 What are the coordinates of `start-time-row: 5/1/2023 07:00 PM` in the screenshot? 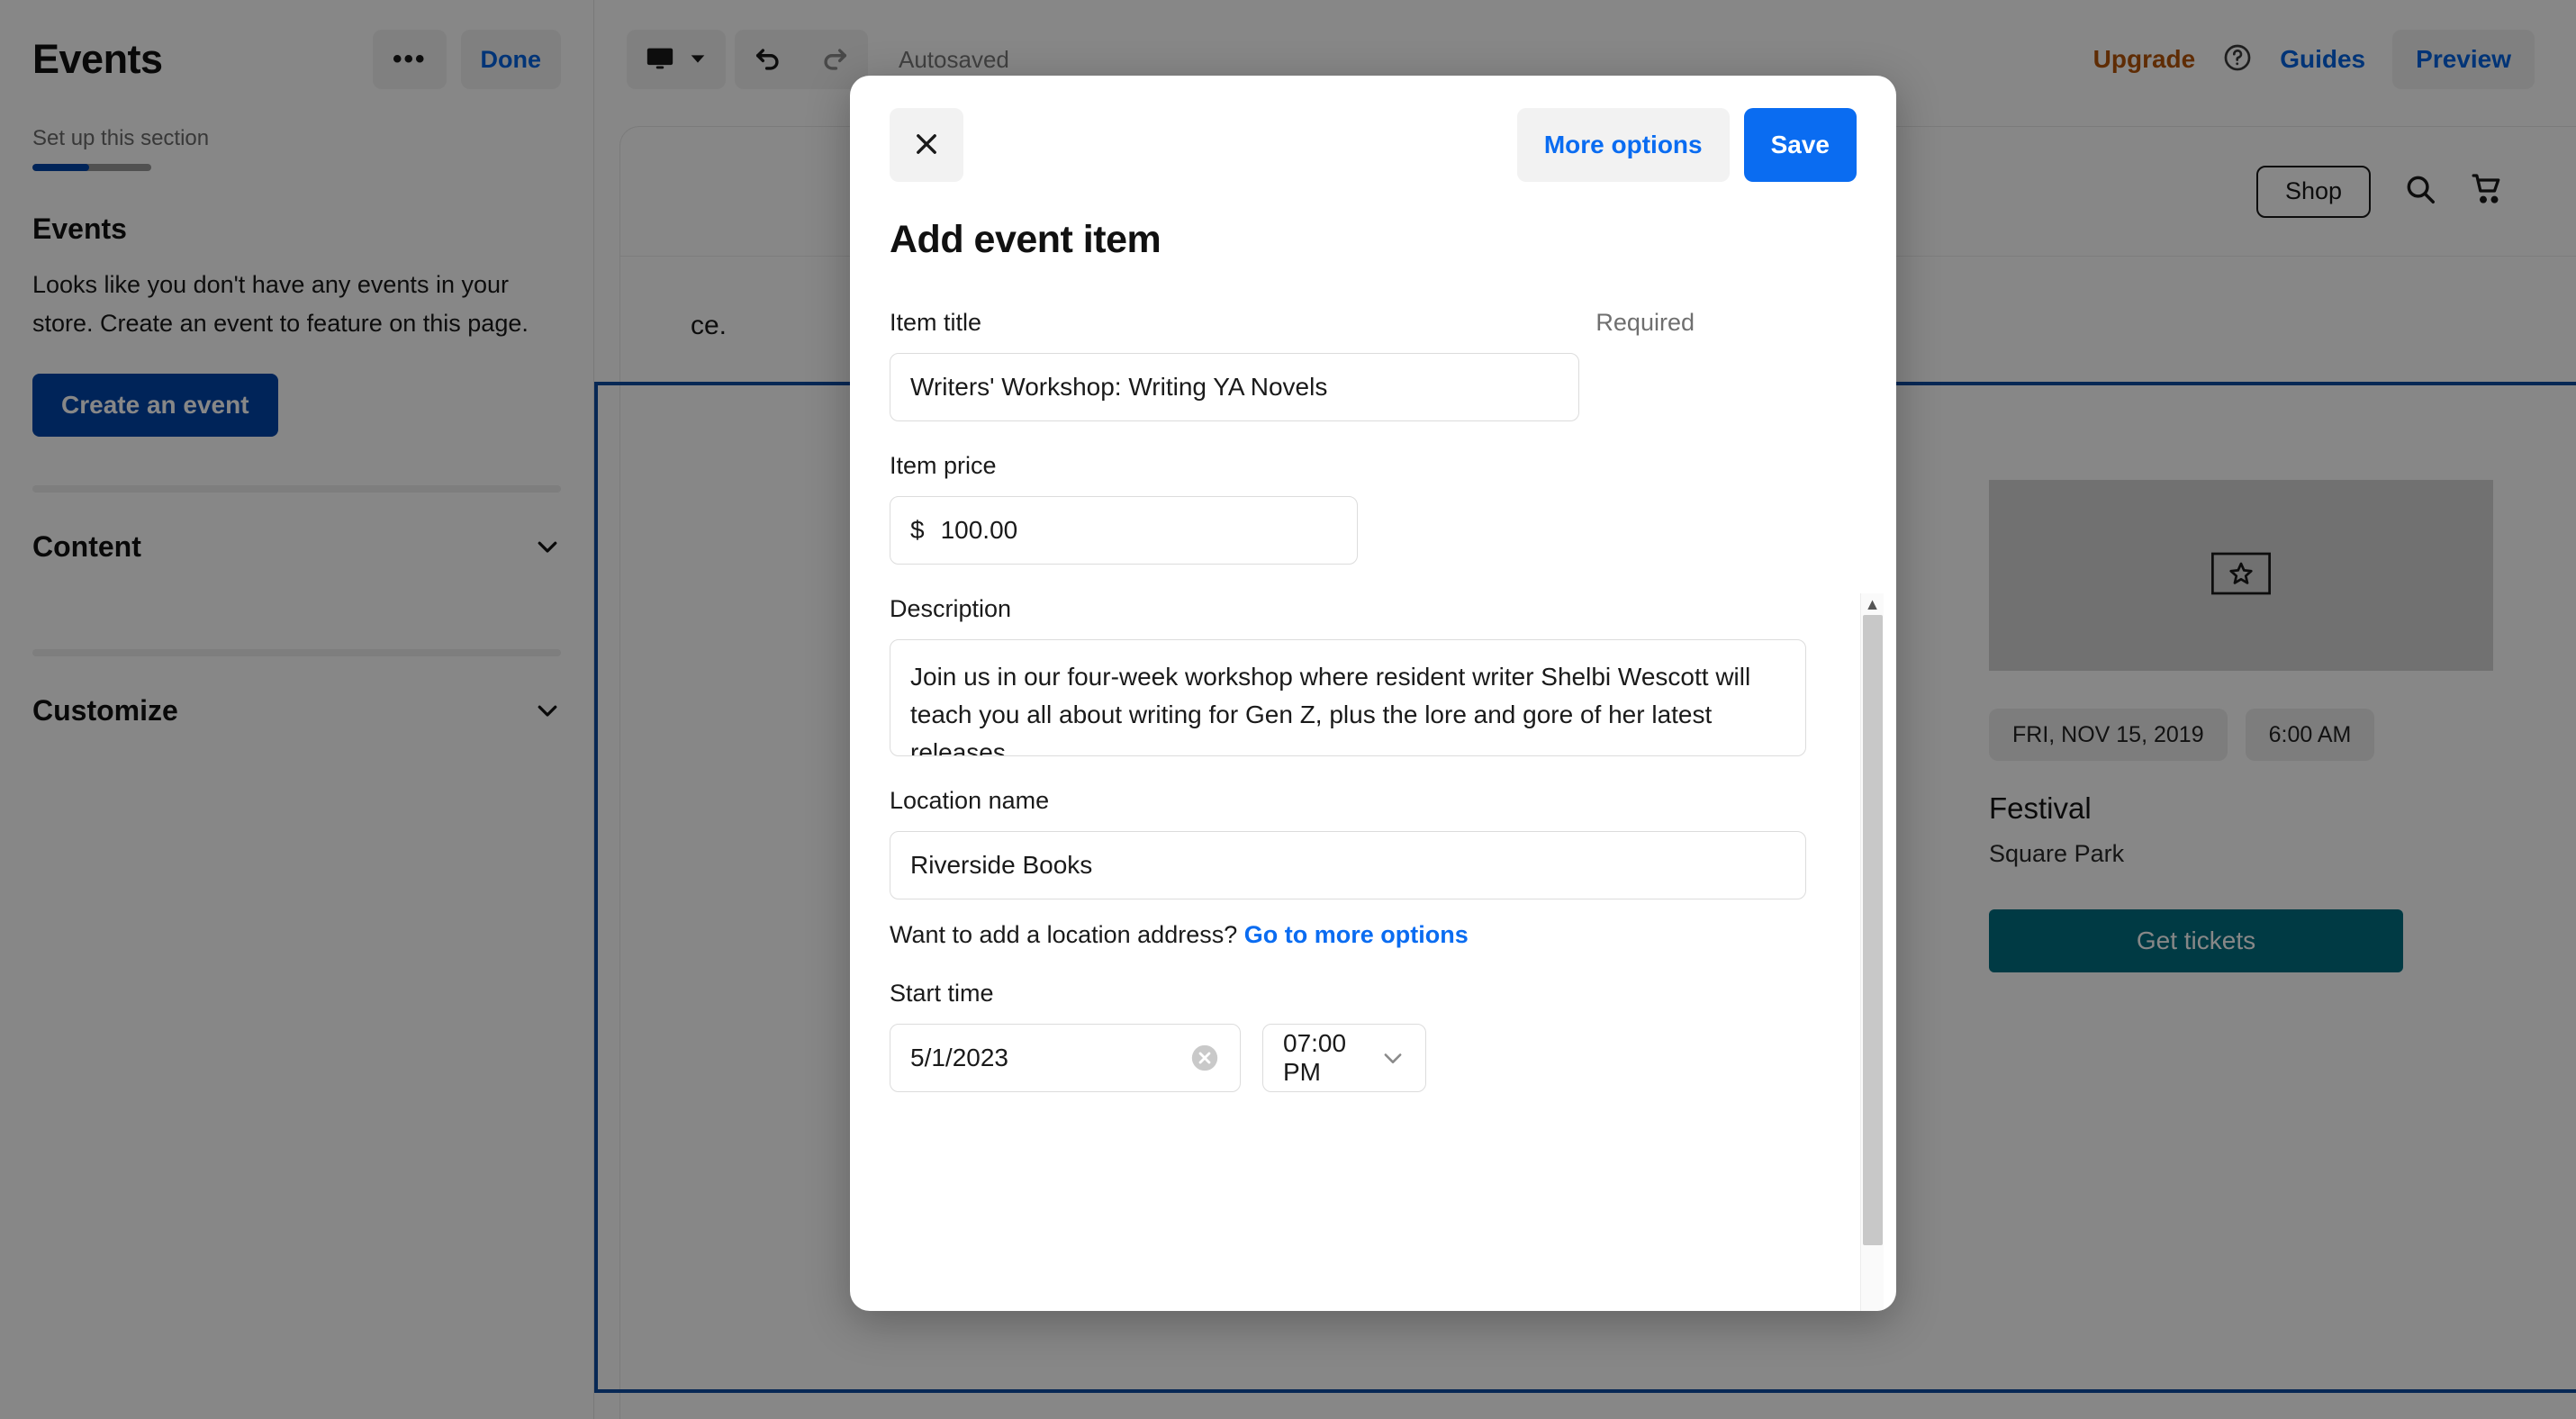 It's located at (1373, 1058).